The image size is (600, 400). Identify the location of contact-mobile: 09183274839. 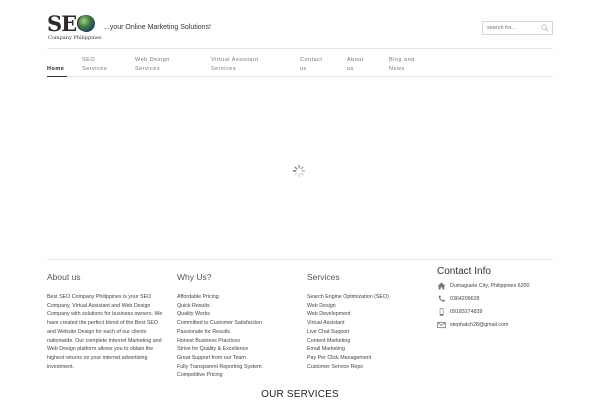
(459, 312).